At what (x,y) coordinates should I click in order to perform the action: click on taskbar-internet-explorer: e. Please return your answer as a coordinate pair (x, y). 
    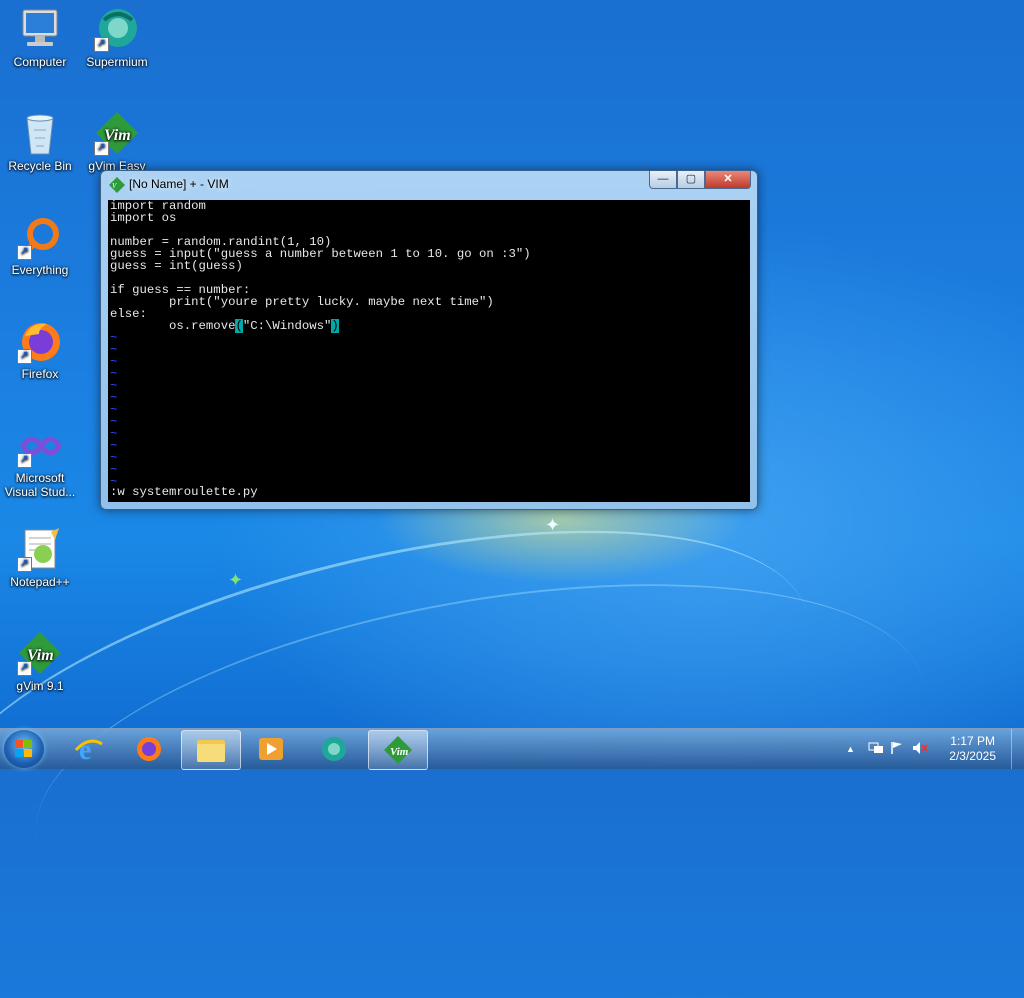
    Looking at the image, I should click on (89, 749).